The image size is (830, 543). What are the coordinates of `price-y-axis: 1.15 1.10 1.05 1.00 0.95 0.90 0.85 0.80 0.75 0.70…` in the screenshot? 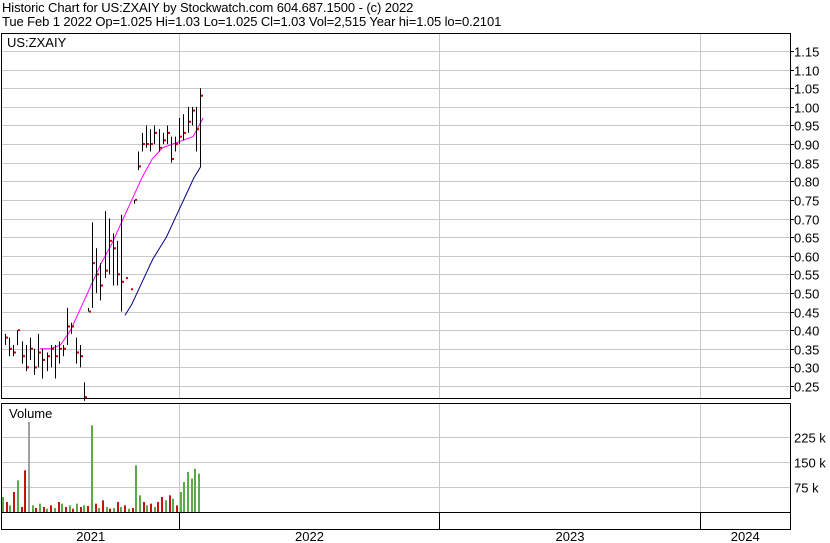 It's located at (804, 220).